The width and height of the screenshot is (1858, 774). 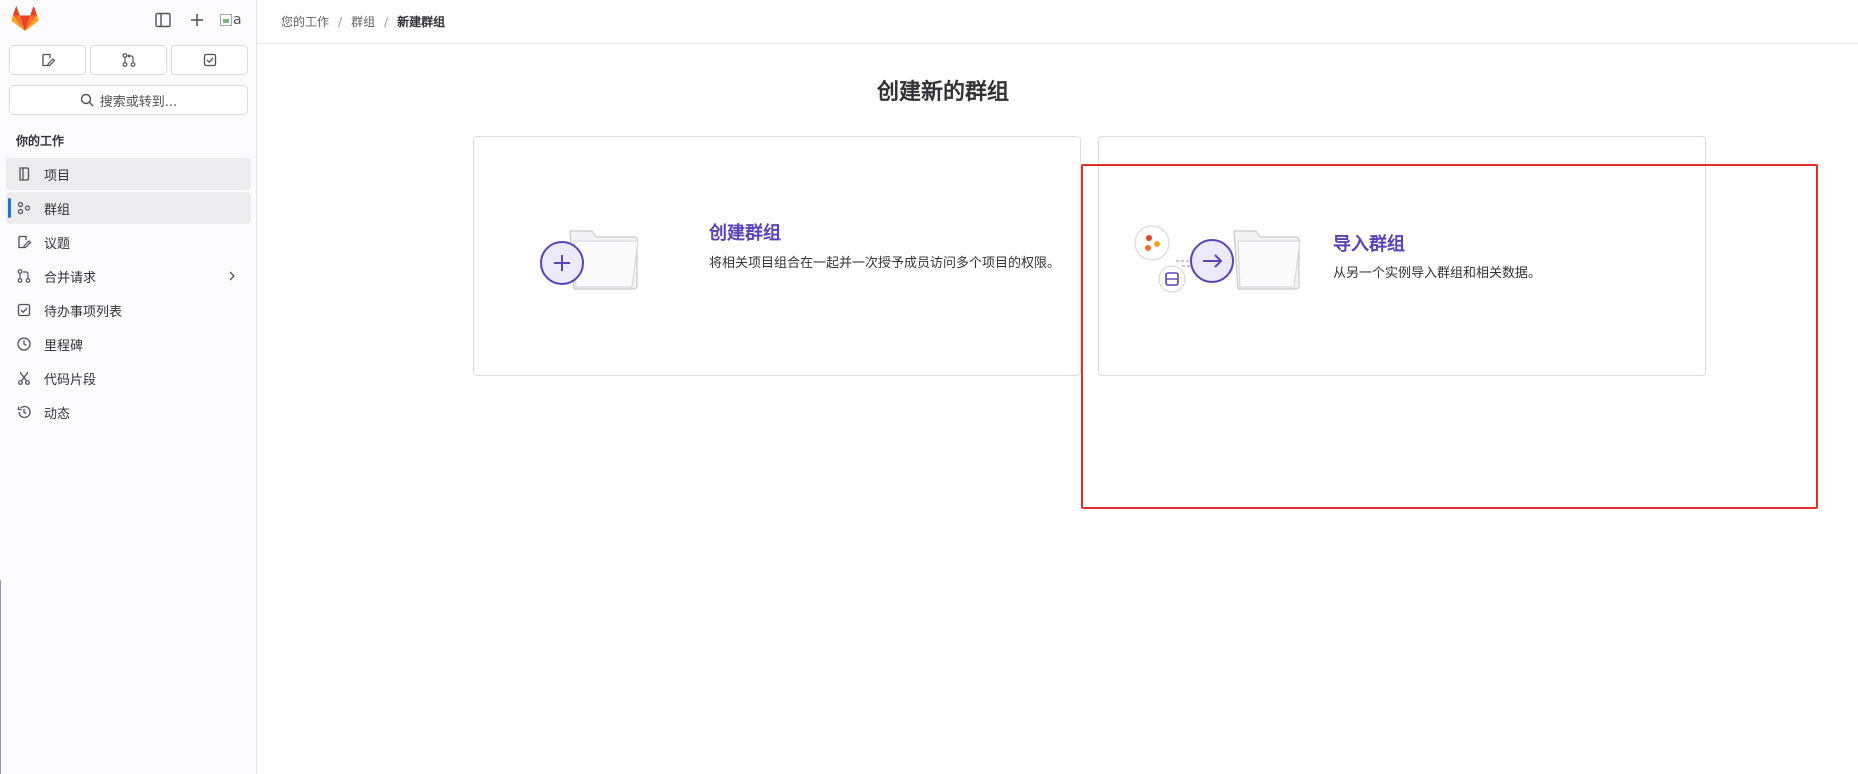 I want to click on import-group-description: 从另一个实例导入群组和相关数据。, so click(x=1437, y=273).